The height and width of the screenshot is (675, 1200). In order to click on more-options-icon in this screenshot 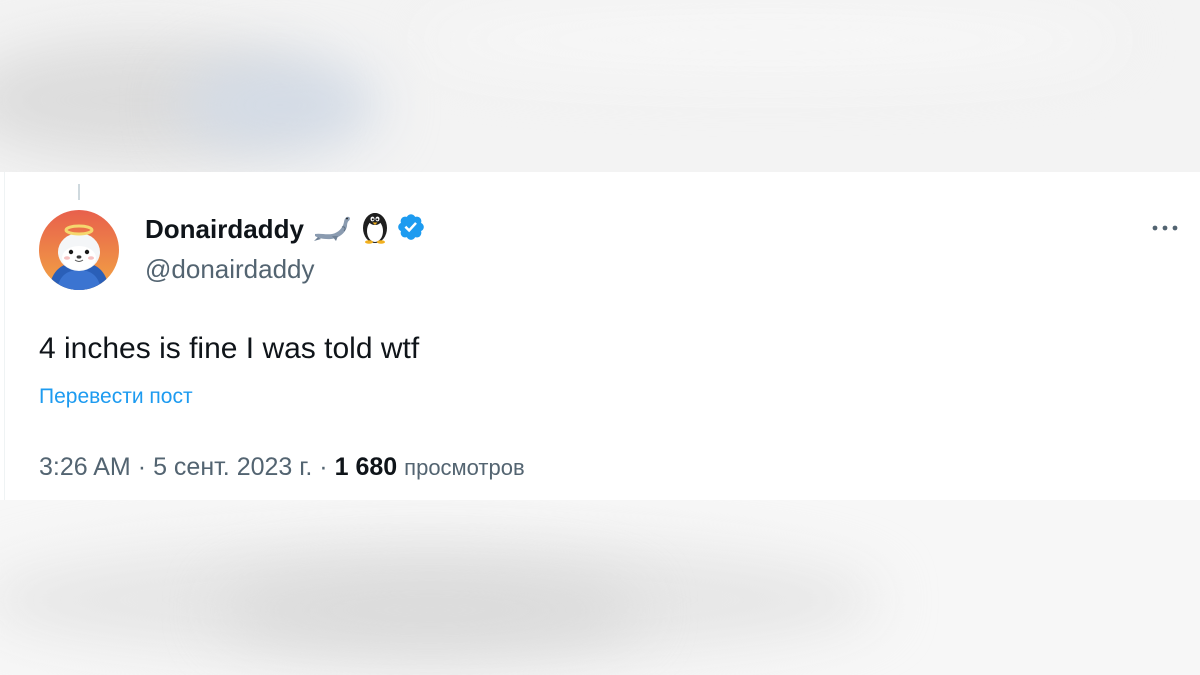, I will do `click(1165, 228)`.